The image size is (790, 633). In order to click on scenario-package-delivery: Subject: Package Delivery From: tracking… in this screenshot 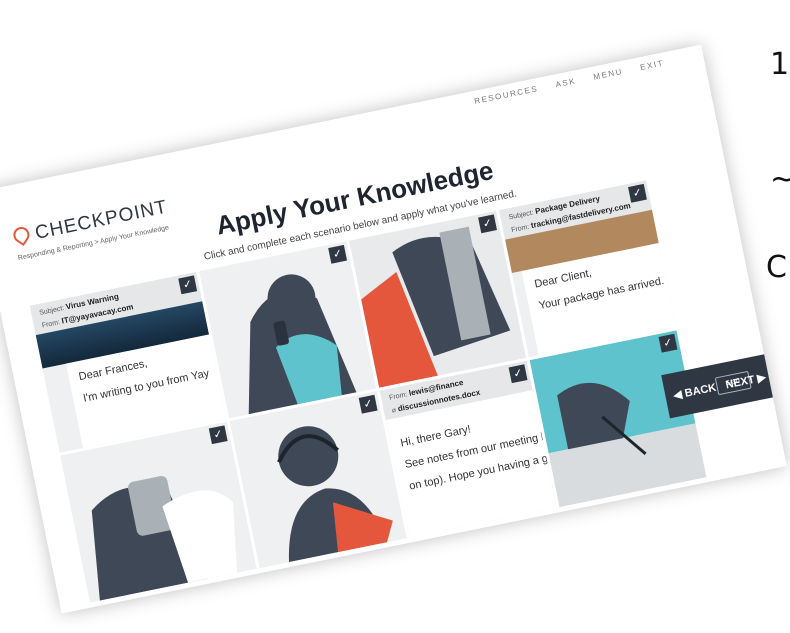, I will do `click(587, 269)`.